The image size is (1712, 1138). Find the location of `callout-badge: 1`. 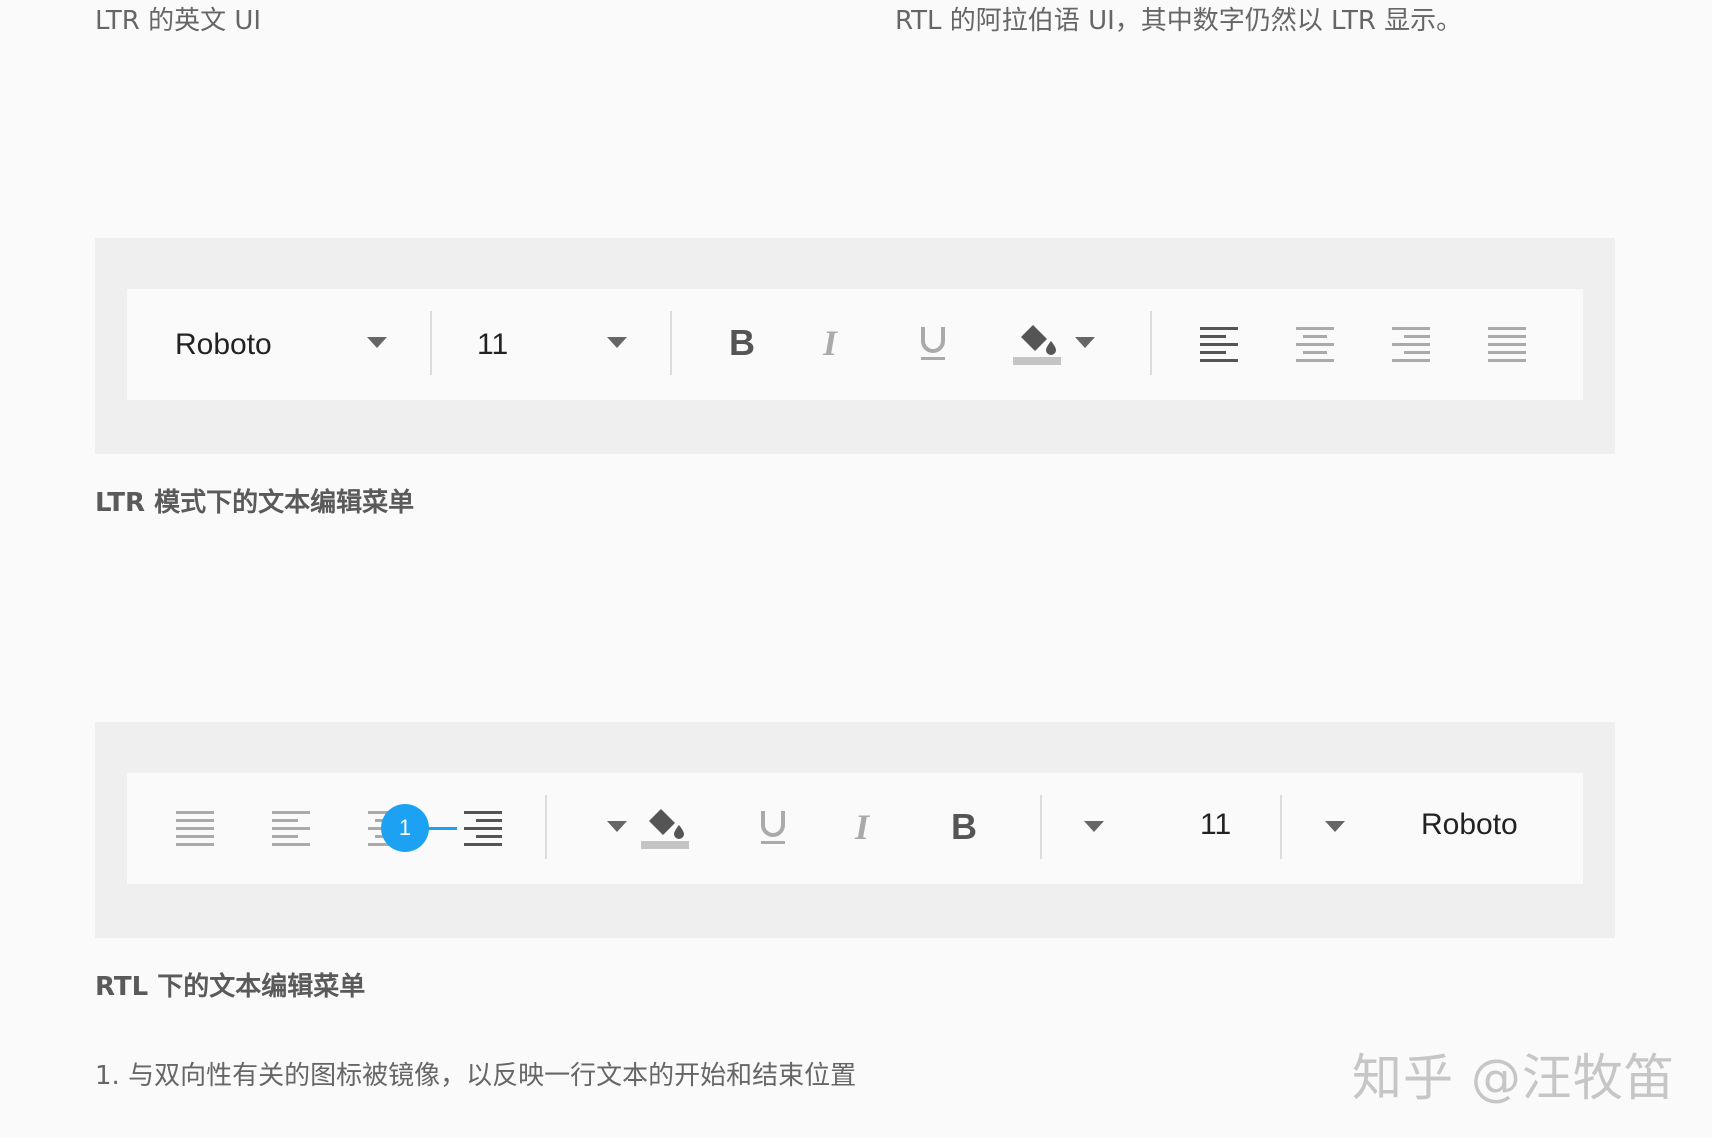

callout-badge: 1 is located at coordinates (405, 828).